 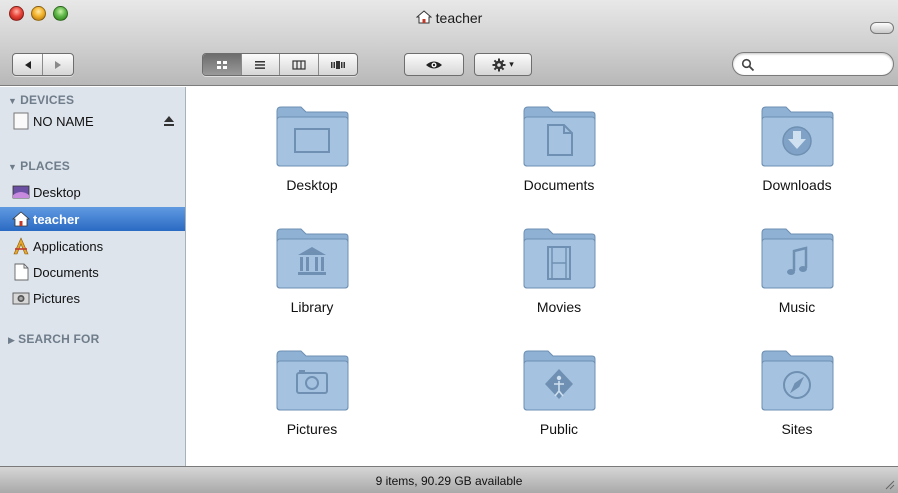 I want to click on action-menu-button: ▾, so click(x=503, y=64).